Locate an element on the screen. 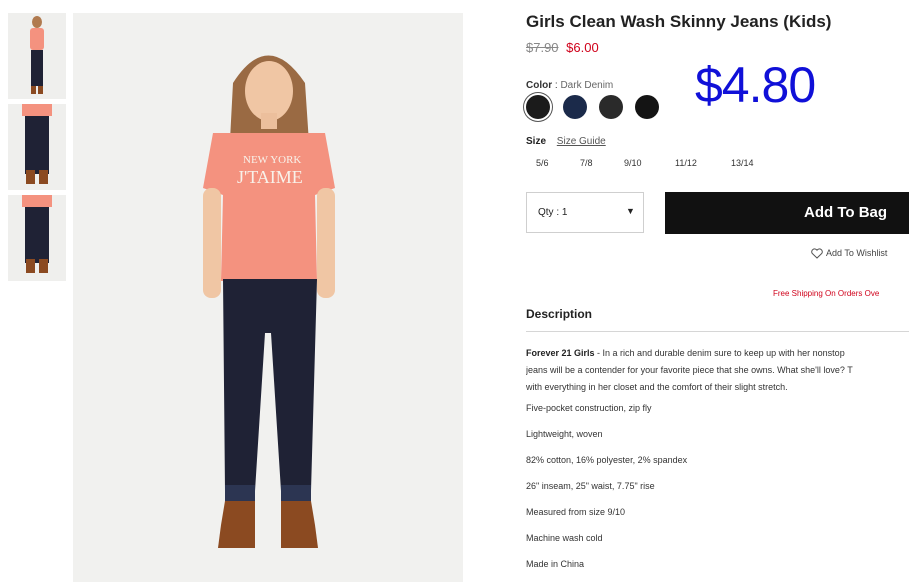 The width and height of the screenshot is (909, 582). price-block: $7.90 $6.00 is located at coordinates (562, 47).